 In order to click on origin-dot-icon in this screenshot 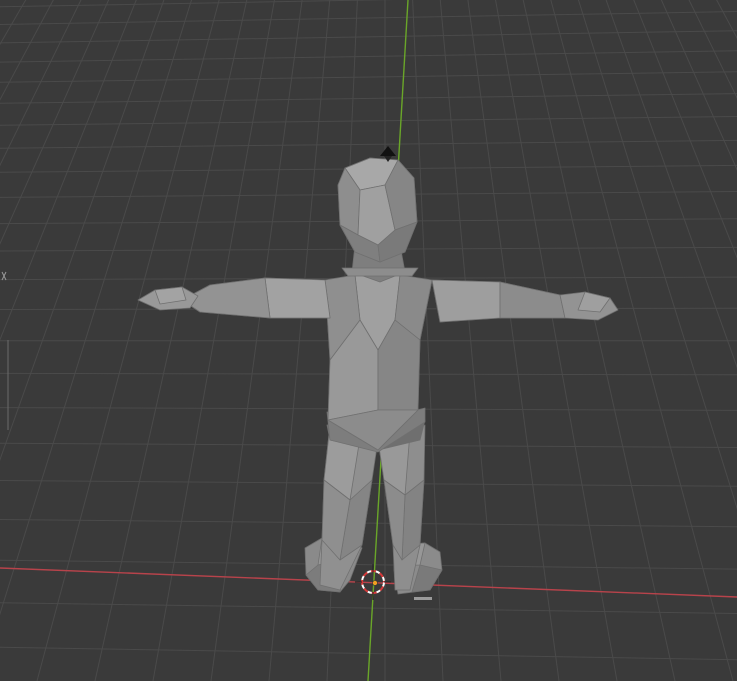, I will do `click(375, 583)`.